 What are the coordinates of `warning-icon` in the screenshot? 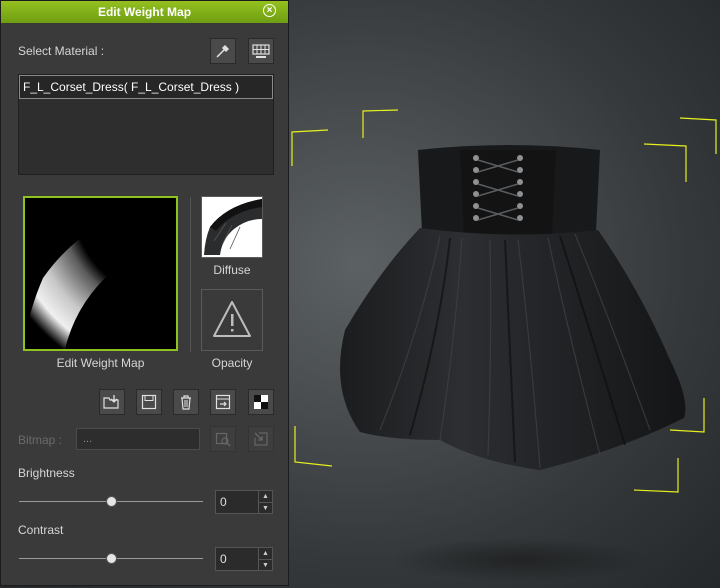 It's located at (232, 319).